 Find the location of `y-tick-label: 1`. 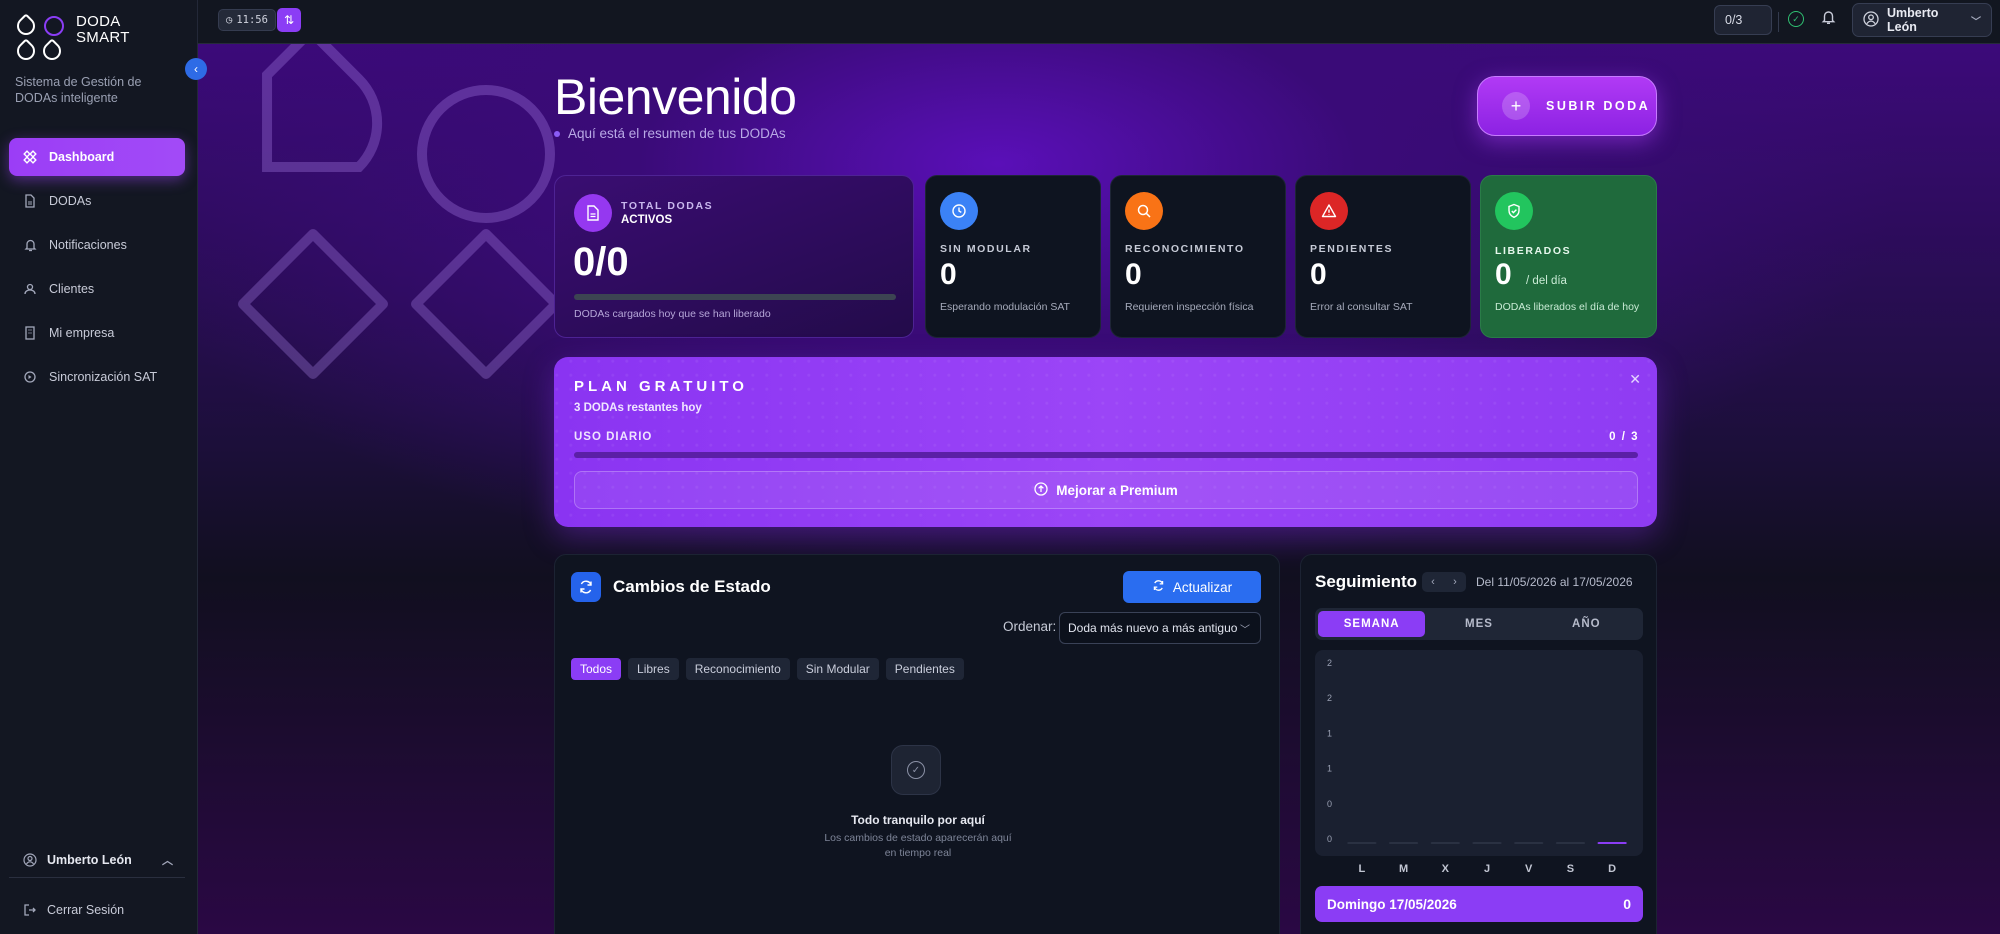

y-tick-label: 1 is located at coordinates (1329, 733).